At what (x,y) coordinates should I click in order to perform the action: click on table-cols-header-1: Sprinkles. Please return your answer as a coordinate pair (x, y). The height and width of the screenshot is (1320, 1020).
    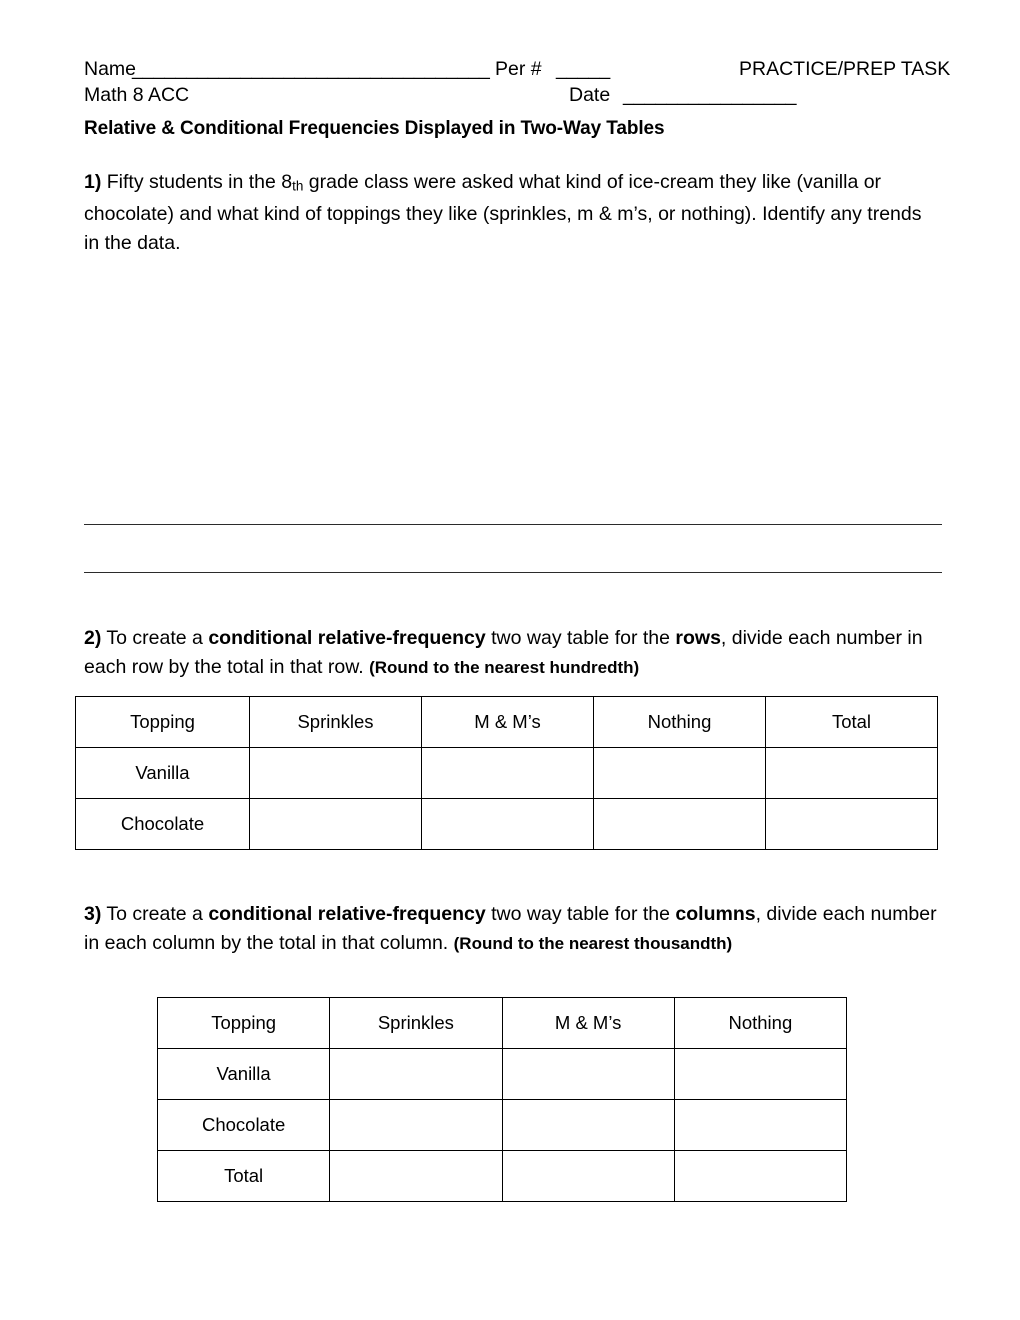
    Looking at the image, I should click on (416, 1023).